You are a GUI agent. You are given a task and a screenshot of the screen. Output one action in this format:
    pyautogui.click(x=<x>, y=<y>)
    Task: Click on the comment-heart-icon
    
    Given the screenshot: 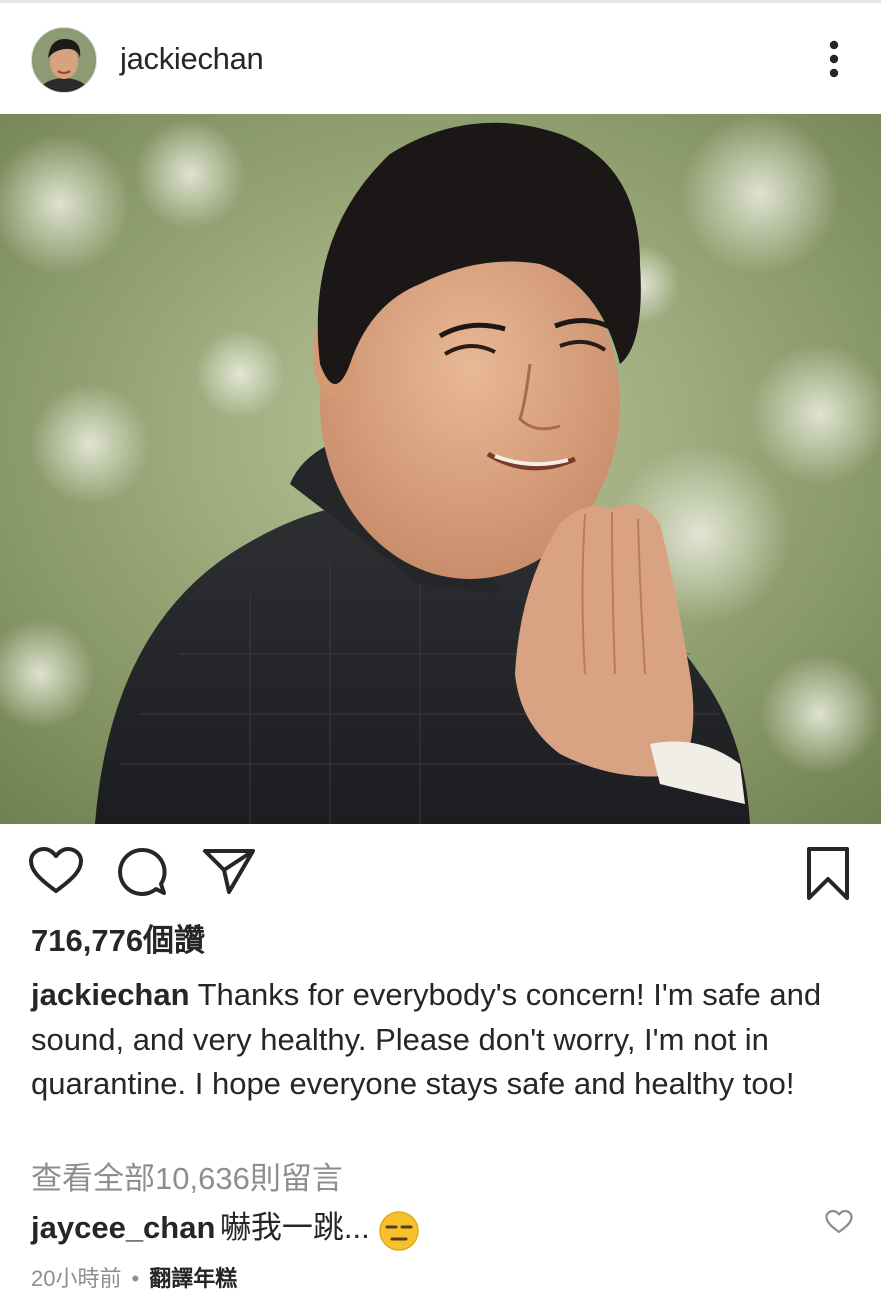 What is the action you would take?
    pyautogui.click(x=839, y=1224)
    